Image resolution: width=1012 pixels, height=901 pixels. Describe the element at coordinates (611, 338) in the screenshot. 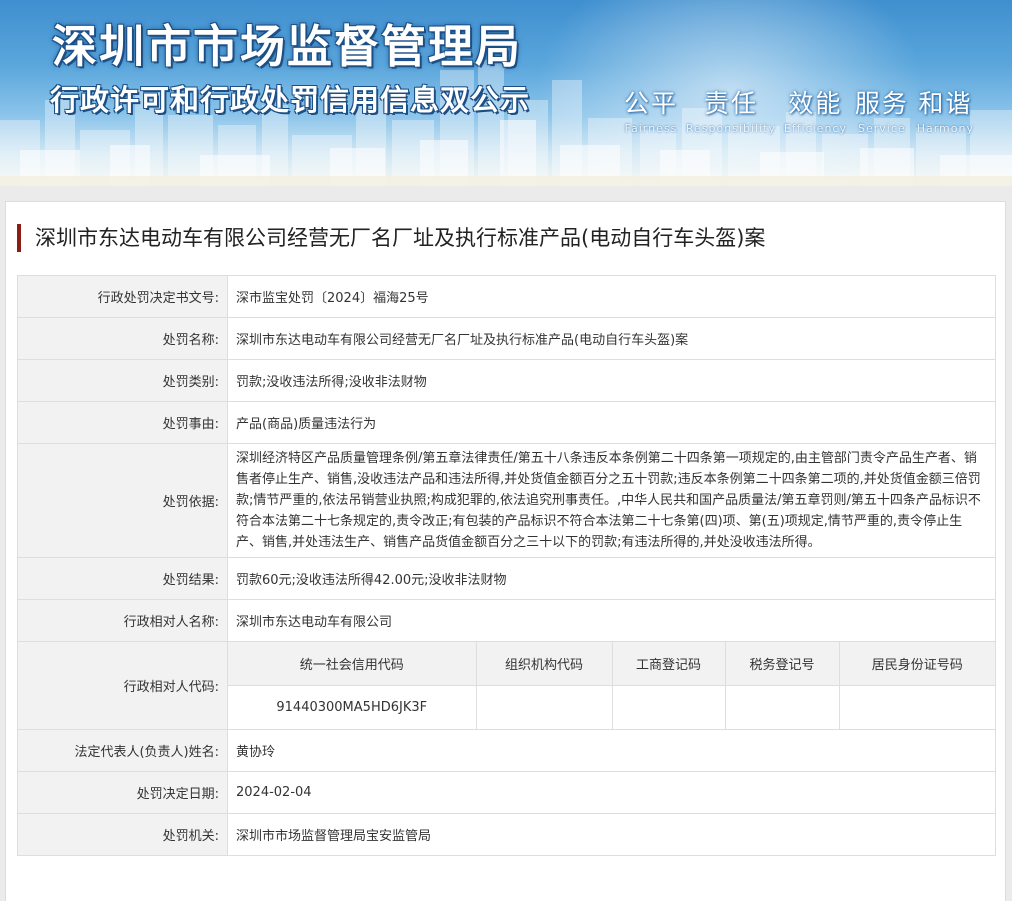

I see `penalty-name: 深圳市东达电动车有限公司经营无厂名厂址及执行标准产品(电动自行车头盔)案` at that location.